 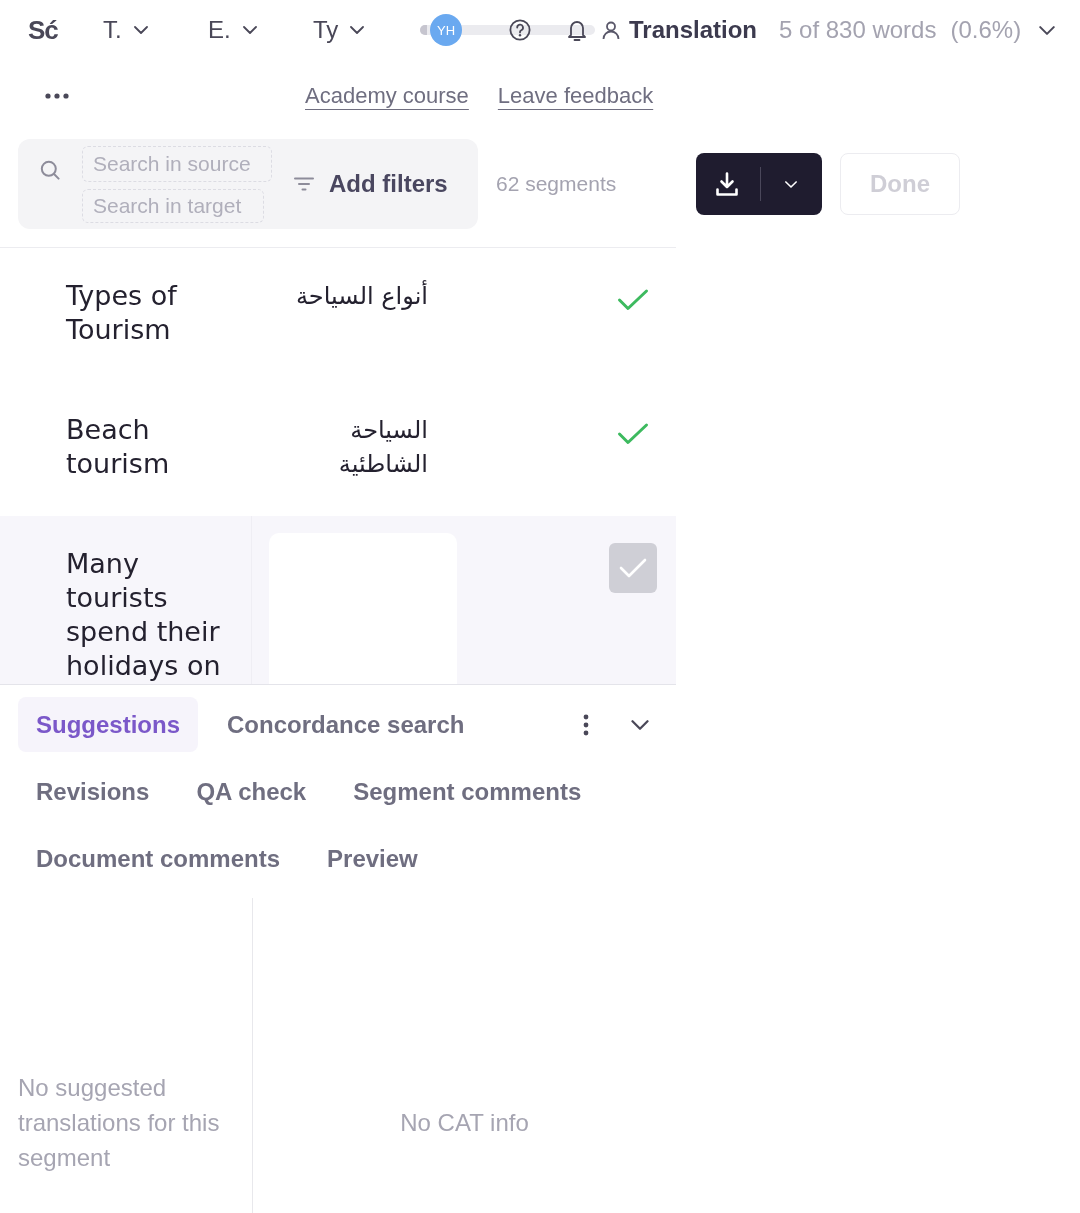 I want to click on menu-dropdown: T., so click(x=125, y=30).